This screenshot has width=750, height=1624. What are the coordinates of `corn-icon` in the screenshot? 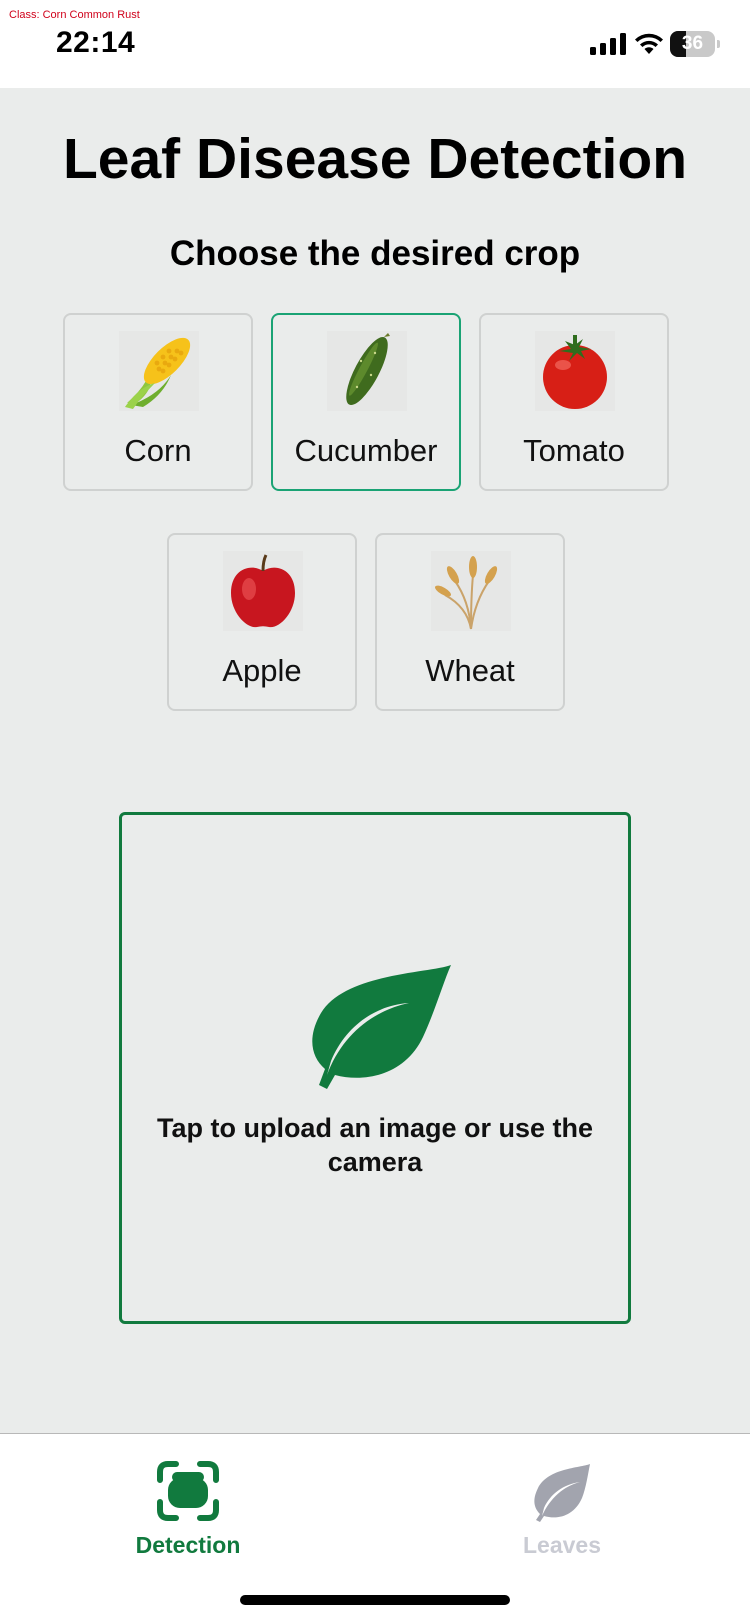 It's located at (159, 371).